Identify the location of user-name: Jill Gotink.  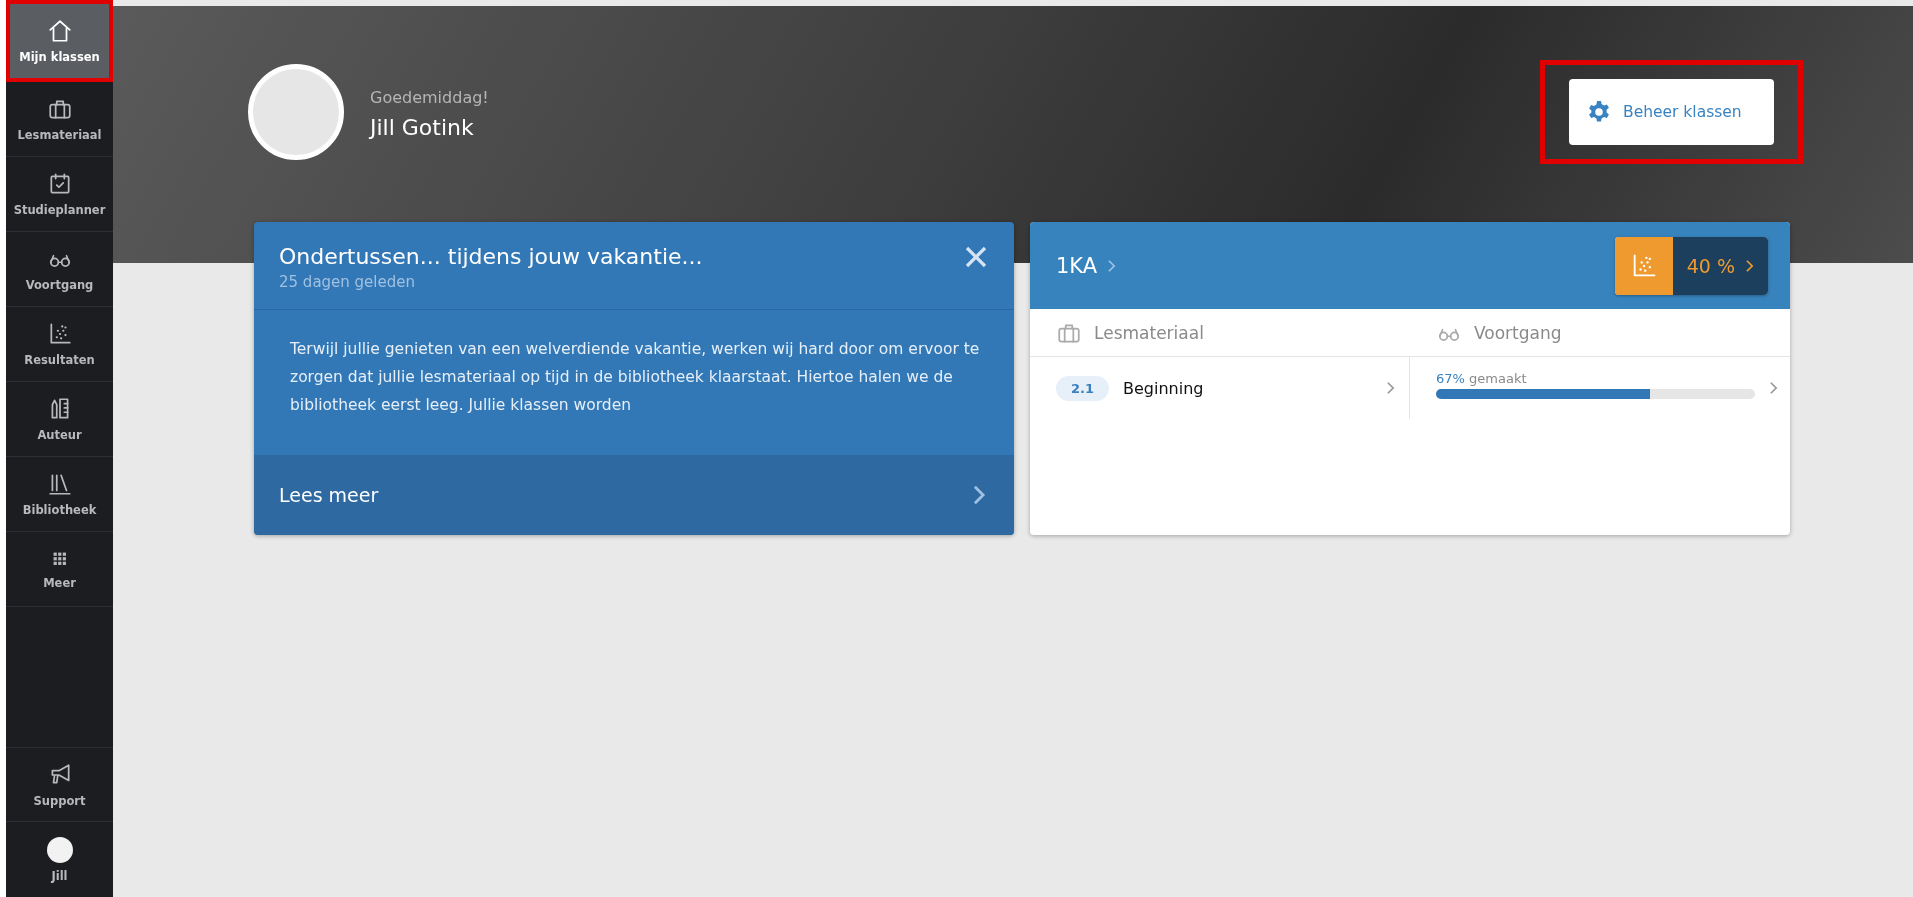
(422, 127).